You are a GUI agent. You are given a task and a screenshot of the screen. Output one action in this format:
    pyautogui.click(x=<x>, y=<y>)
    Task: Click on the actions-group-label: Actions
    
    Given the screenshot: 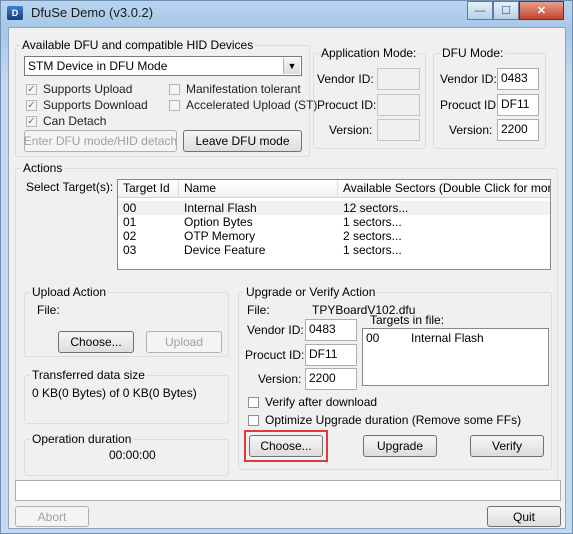 What is the action you would take?
    pyautogui.click(x=43, y=168)
    